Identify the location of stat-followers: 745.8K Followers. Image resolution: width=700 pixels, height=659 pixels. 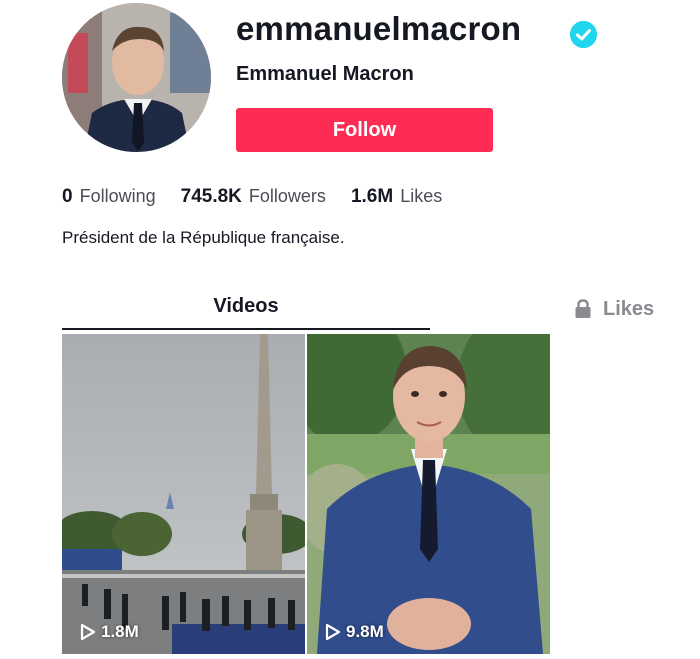
(253, 197).